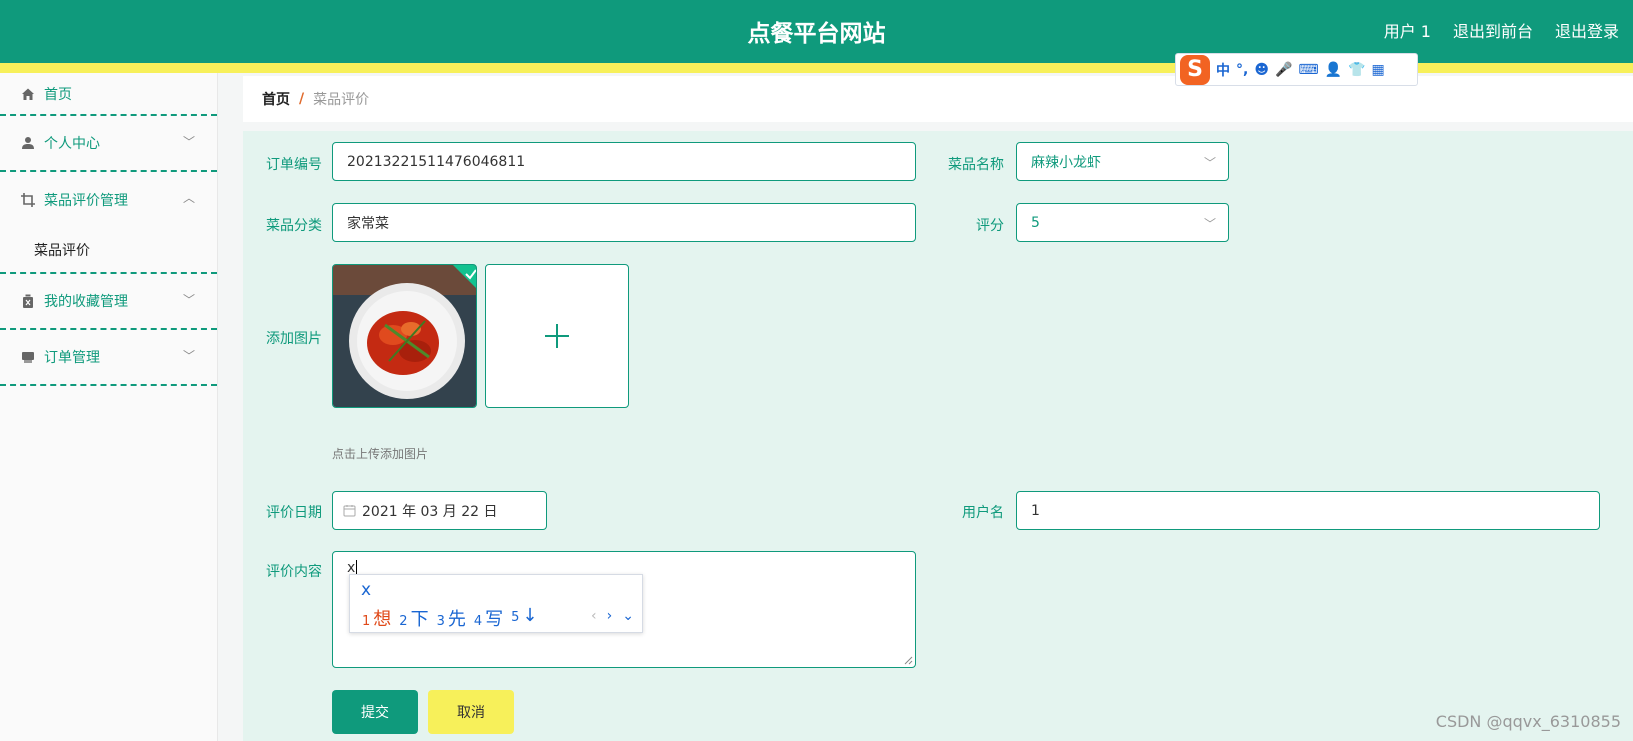 This screenshot has height=741, width=1633. What do you see at coordinates (28, 357) in the screenshot?
I see `printer-icon` at bounding box center [28, 357].